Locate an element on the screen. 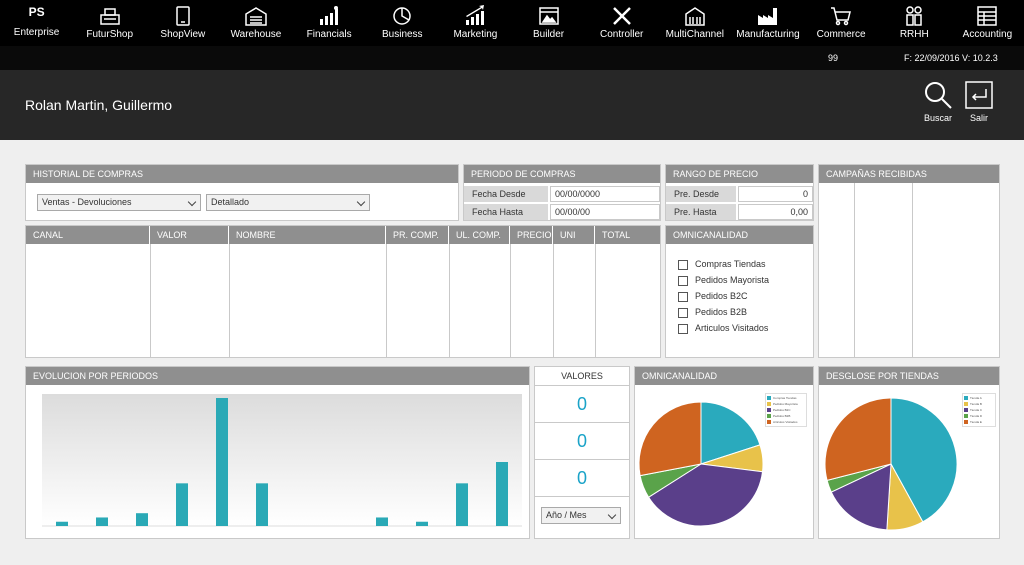 The height and width of the screenshot is (565, 1024). nav-enterprise: PS Enterprise is located at coordinates (36, 23).